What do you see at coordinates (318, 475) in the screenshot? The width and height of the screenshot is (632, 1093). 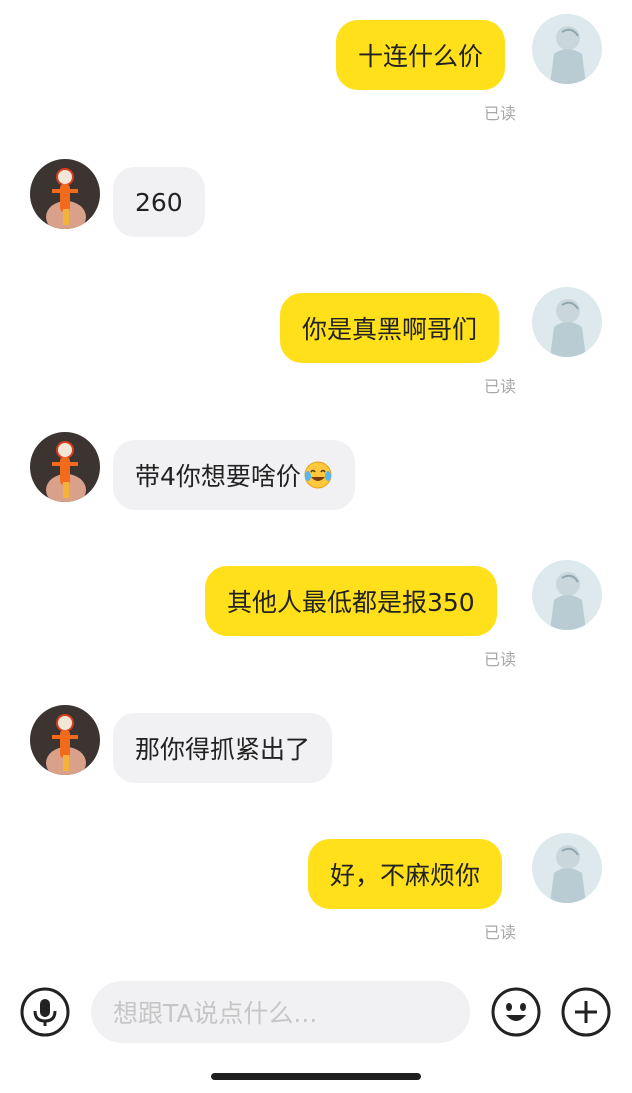 I see `crying-laughing-emoji-icon` at bounding box center [318, 475].